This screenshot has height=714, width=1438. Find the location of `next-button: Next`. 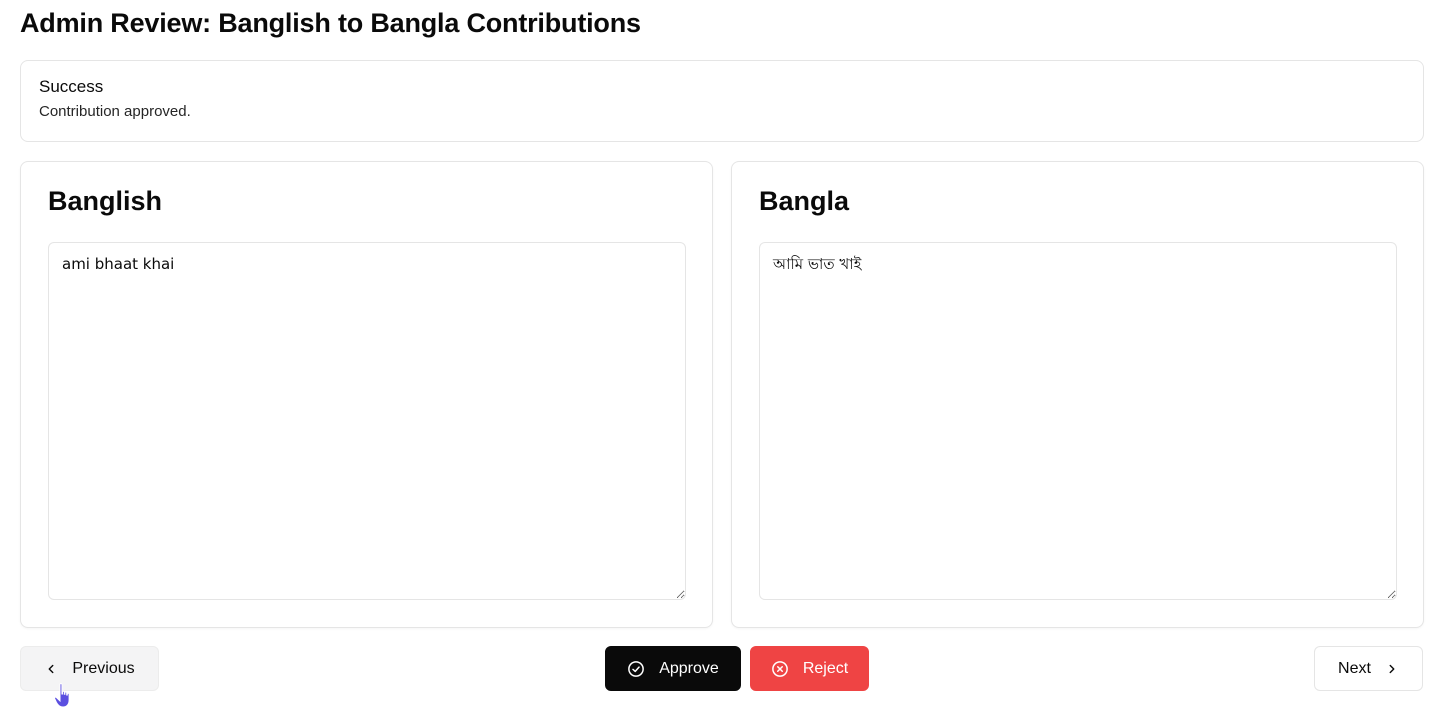

next-button: Next is located at coordinates (1368, 668).